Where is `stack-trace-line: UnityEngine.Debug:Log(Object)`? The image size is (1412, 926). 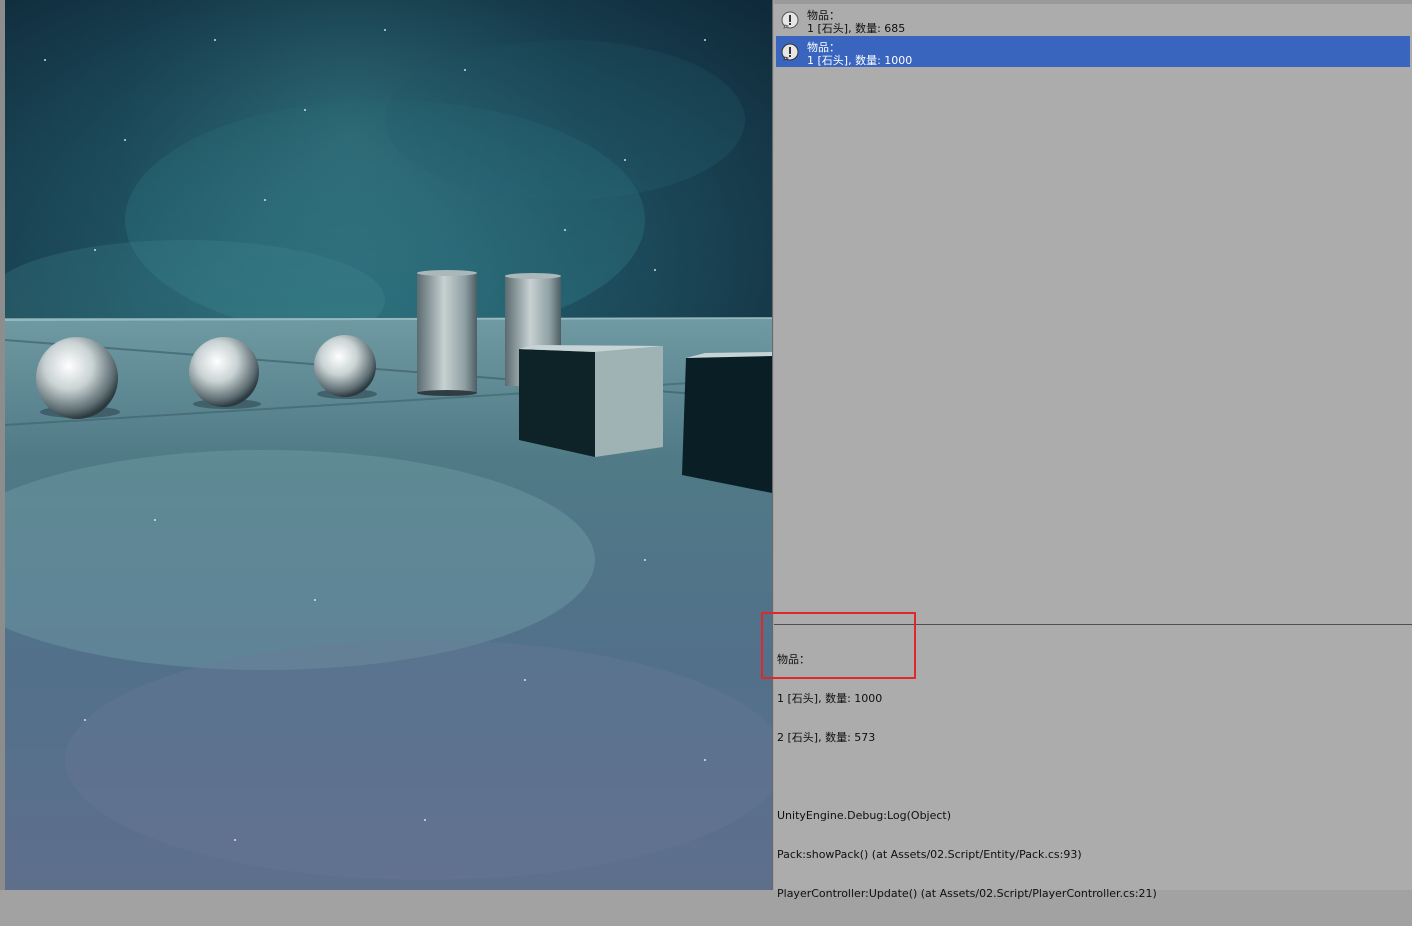
stack-trace-line: UnityEngine.Debug:Log(Object) is located at coordinates (967, 815).